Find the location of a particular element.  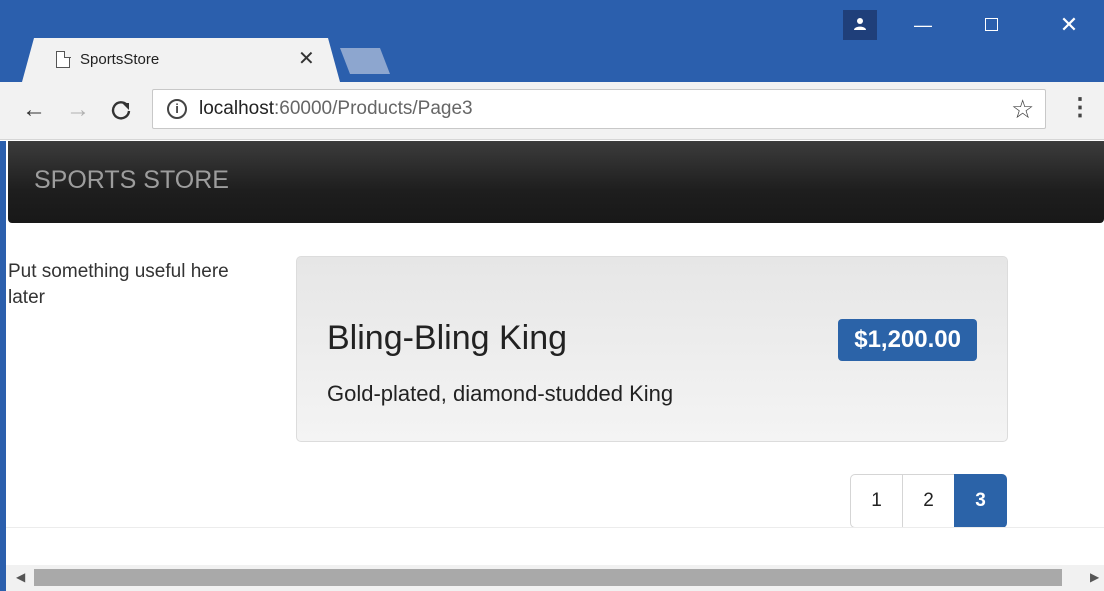

product-name: Bling-Bling King is located at coordinates (447, 338).